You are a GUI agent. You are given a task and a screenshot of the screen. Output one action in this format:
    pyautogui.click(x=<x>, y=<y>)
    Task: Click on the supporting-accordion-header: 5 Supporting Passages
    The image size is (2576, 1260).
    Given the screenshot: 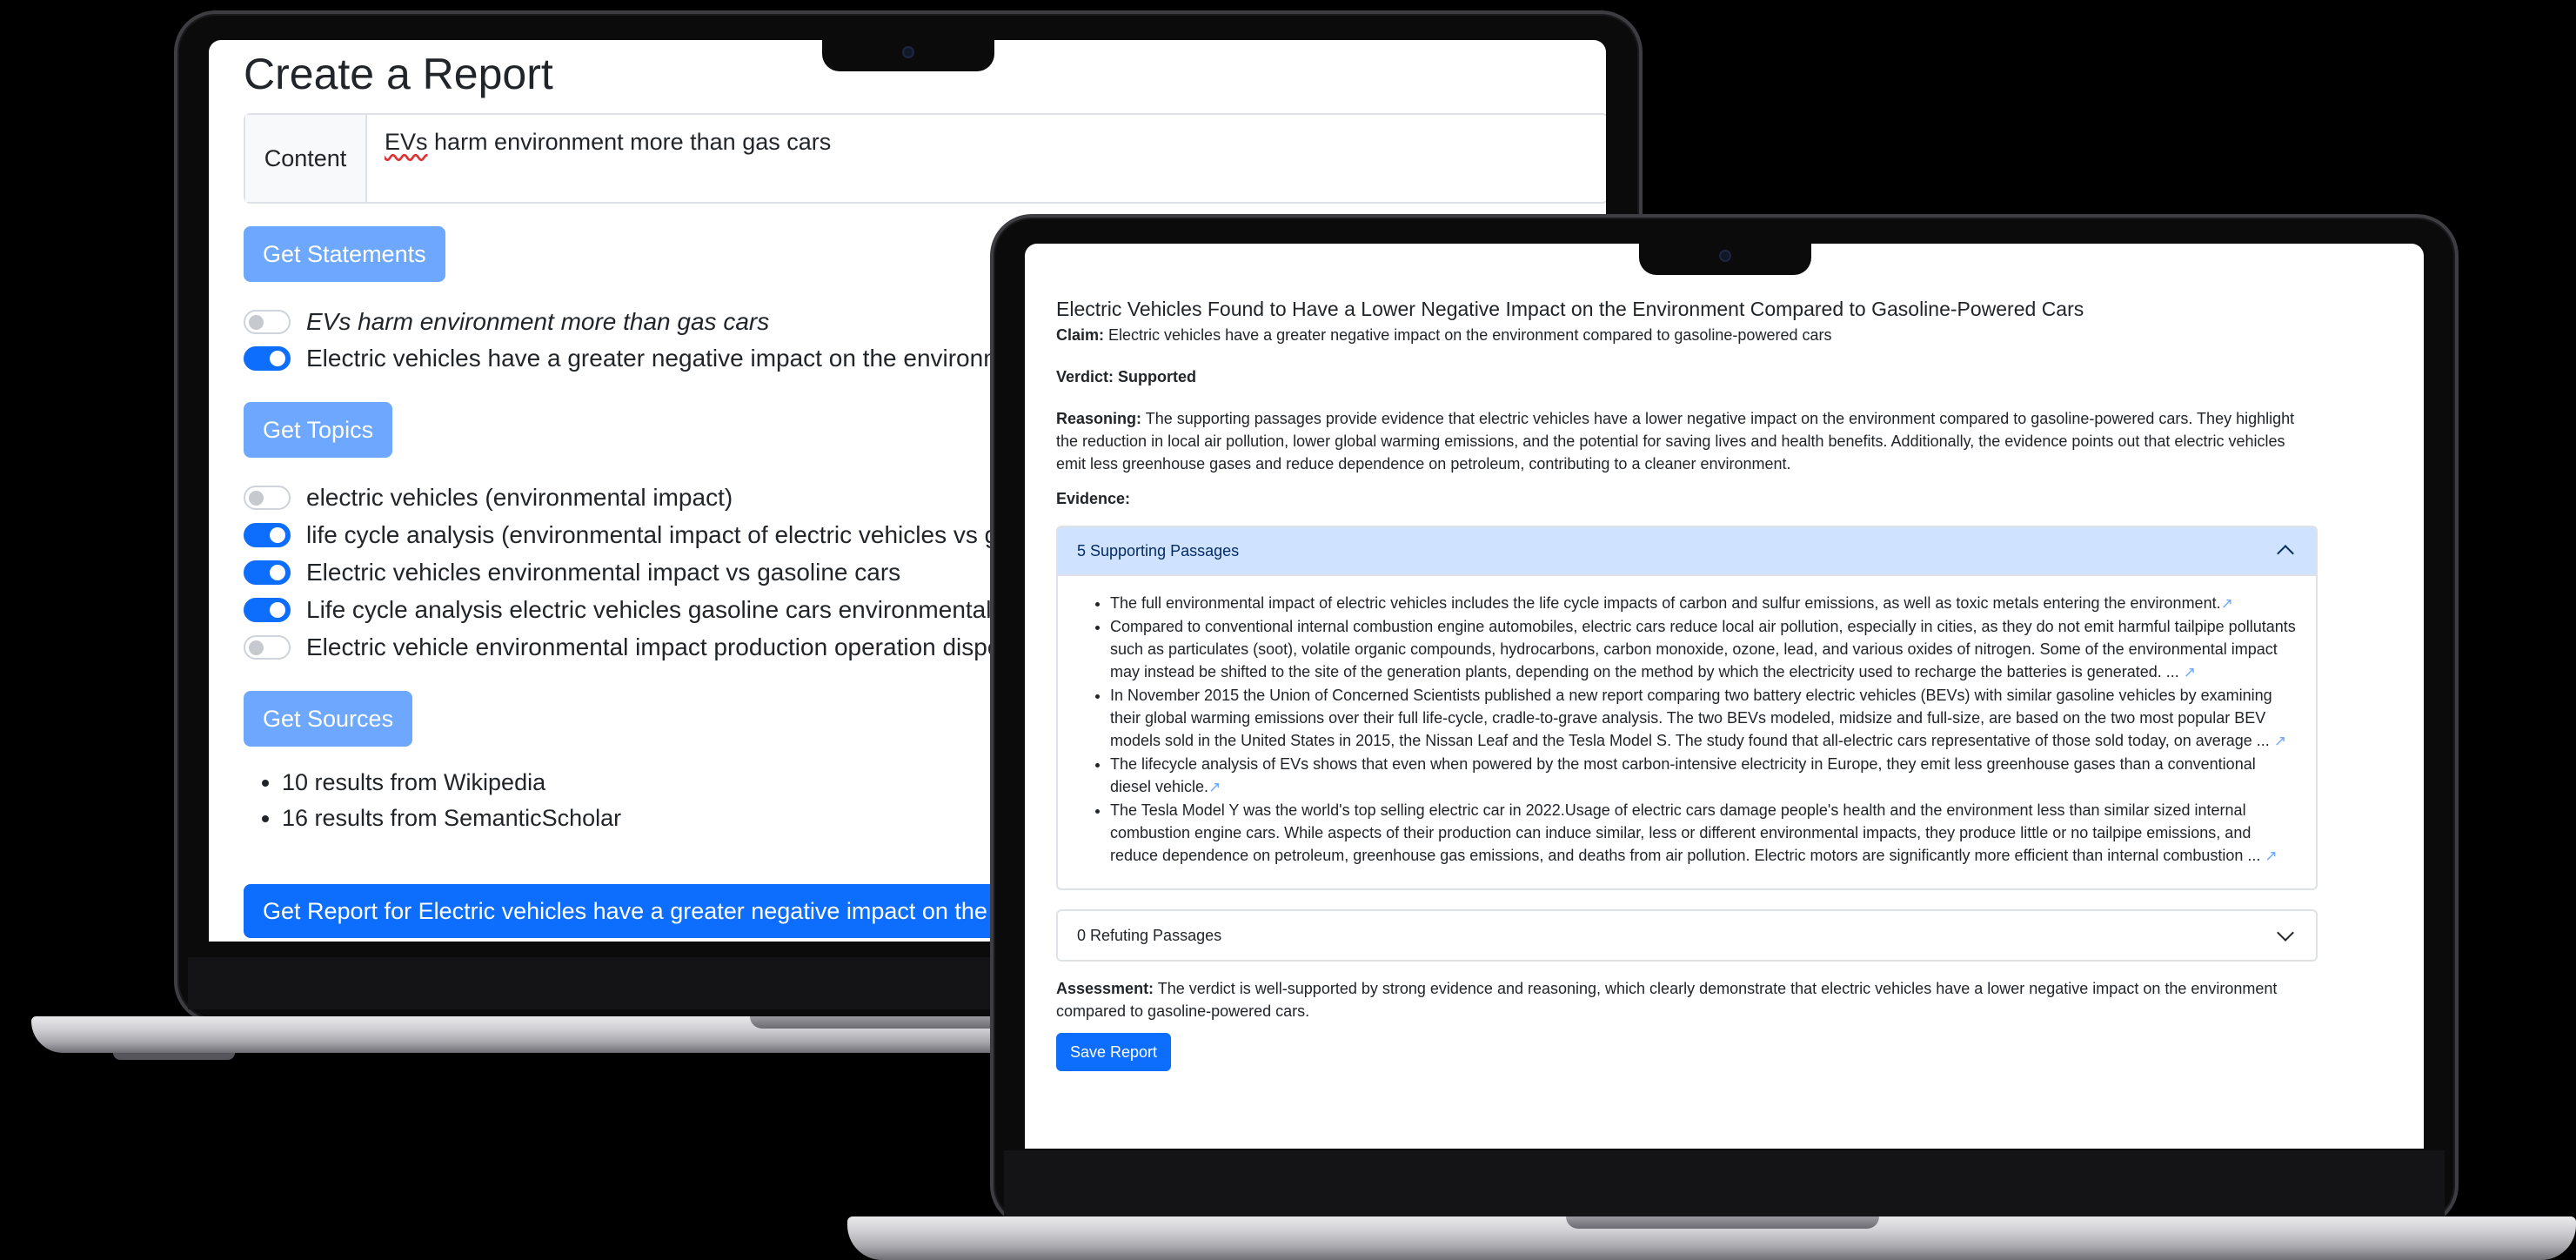 What is the action you would take?
    pyautogui.click(x=1687, y=551)
    